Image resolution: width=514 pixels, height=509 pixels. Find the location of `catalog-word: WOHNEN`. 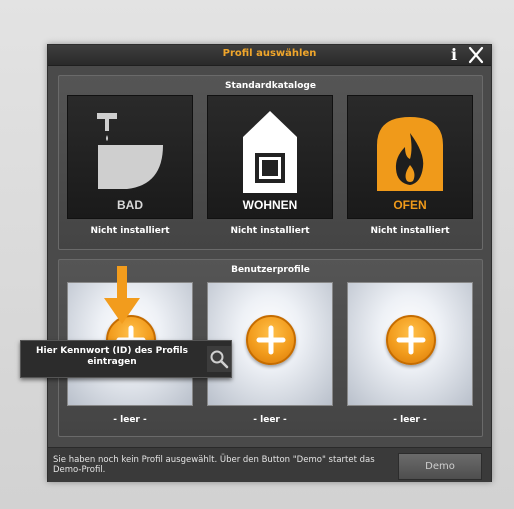

catalog-word: WOHNEN is located at coordinates (270, 205).